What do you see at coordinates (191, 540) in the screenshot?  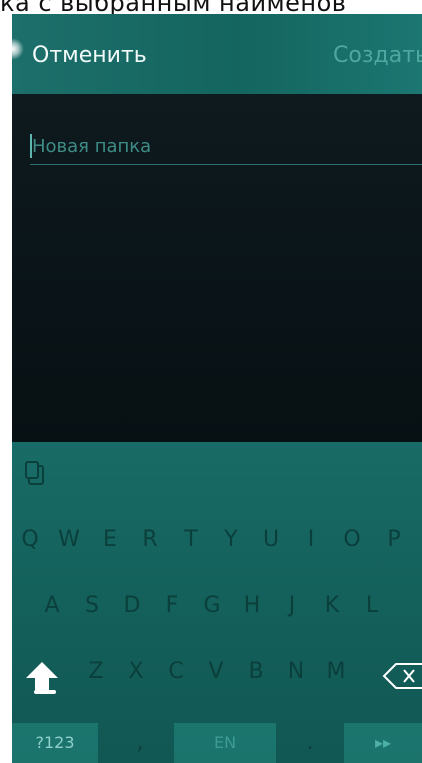 I see `key-t: T` at bounding box center [191, 540].